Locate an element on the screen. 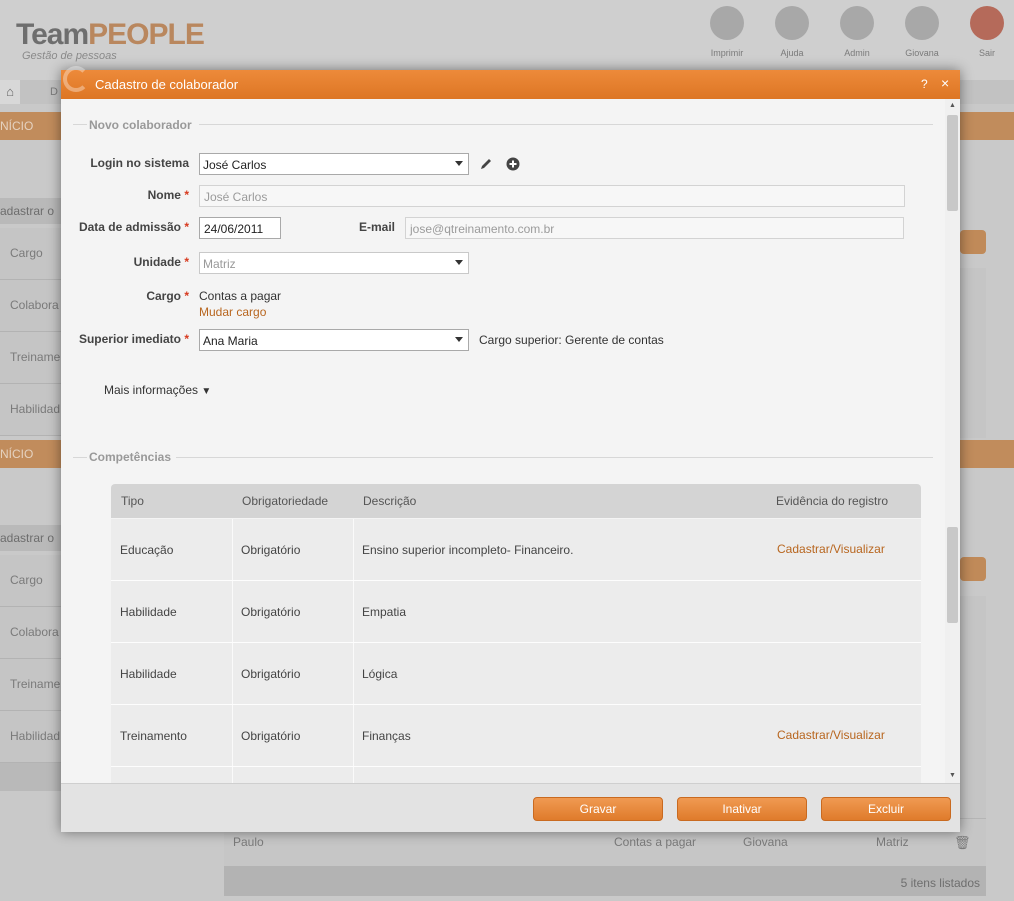 The width and height of the screenshot is (1014, 901). header-tipo: Tipo is located at coordinates (132, 501).